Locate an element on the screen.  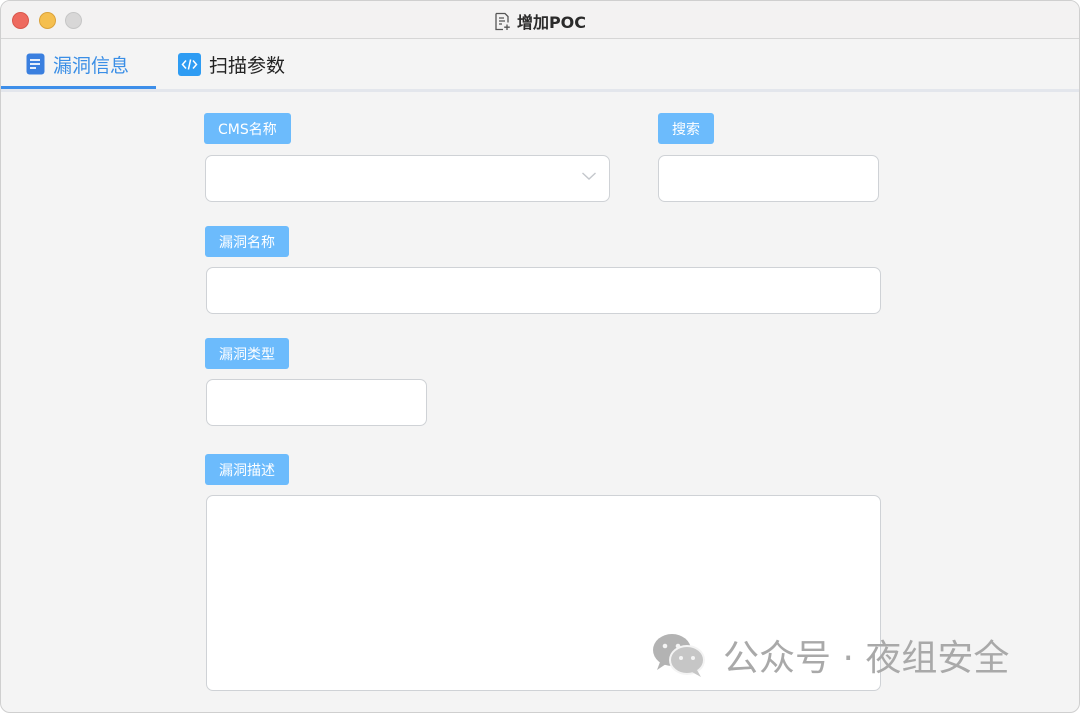
cms-name-label: CMS名称 is located at coordinates (247, 128).